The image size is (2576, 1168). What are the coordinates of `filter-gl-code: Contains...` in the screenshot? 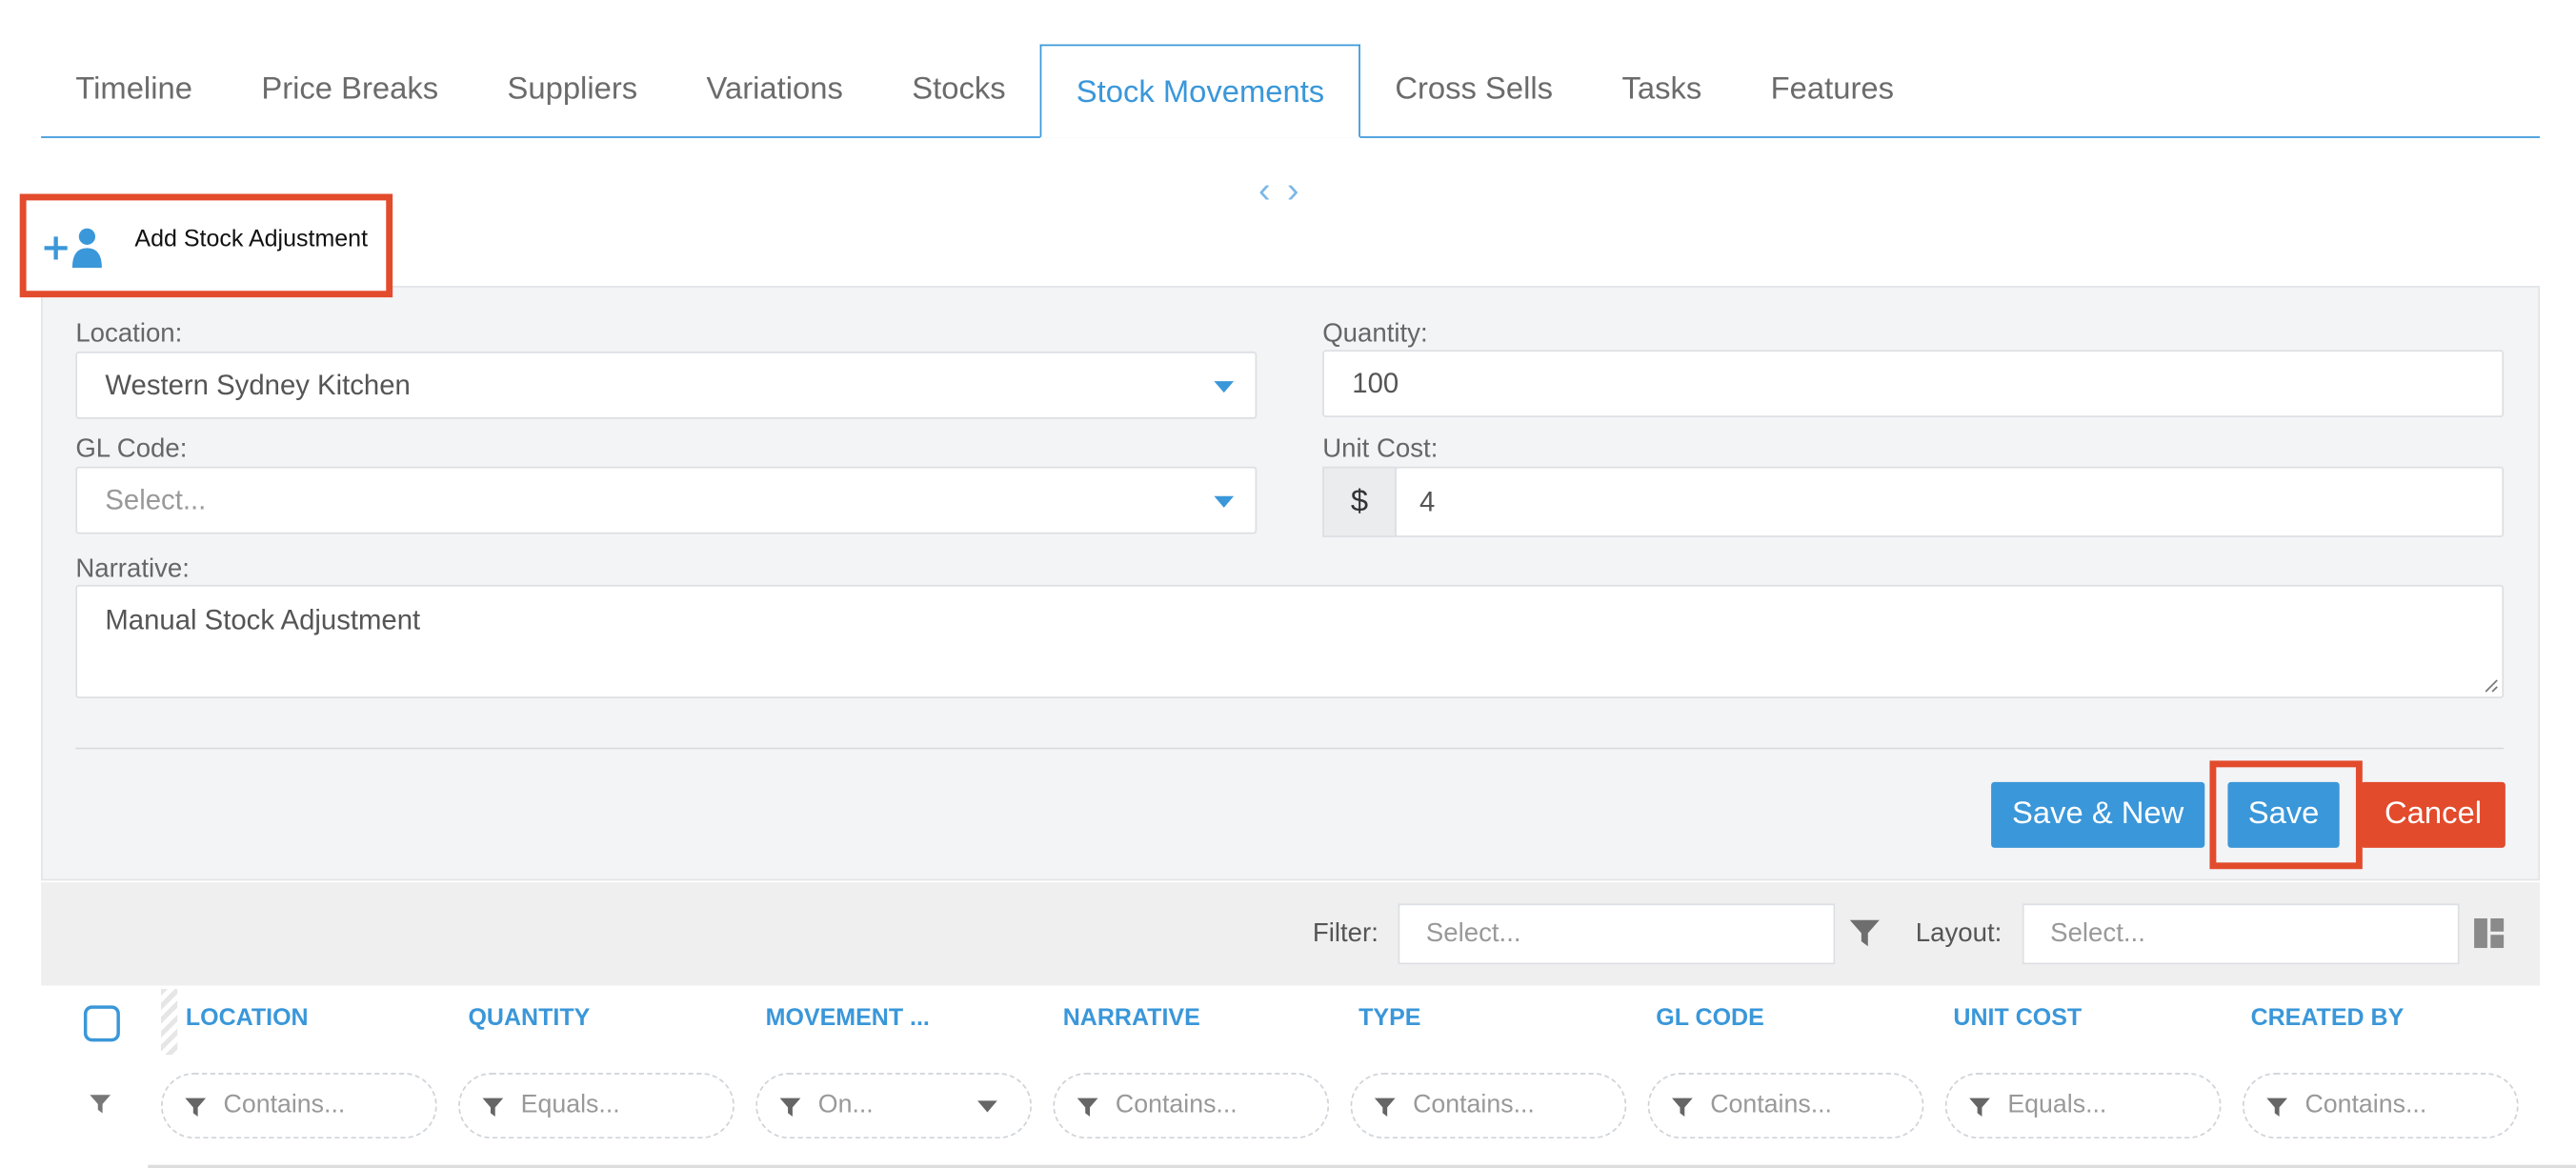 It's located at (1786, 1106).